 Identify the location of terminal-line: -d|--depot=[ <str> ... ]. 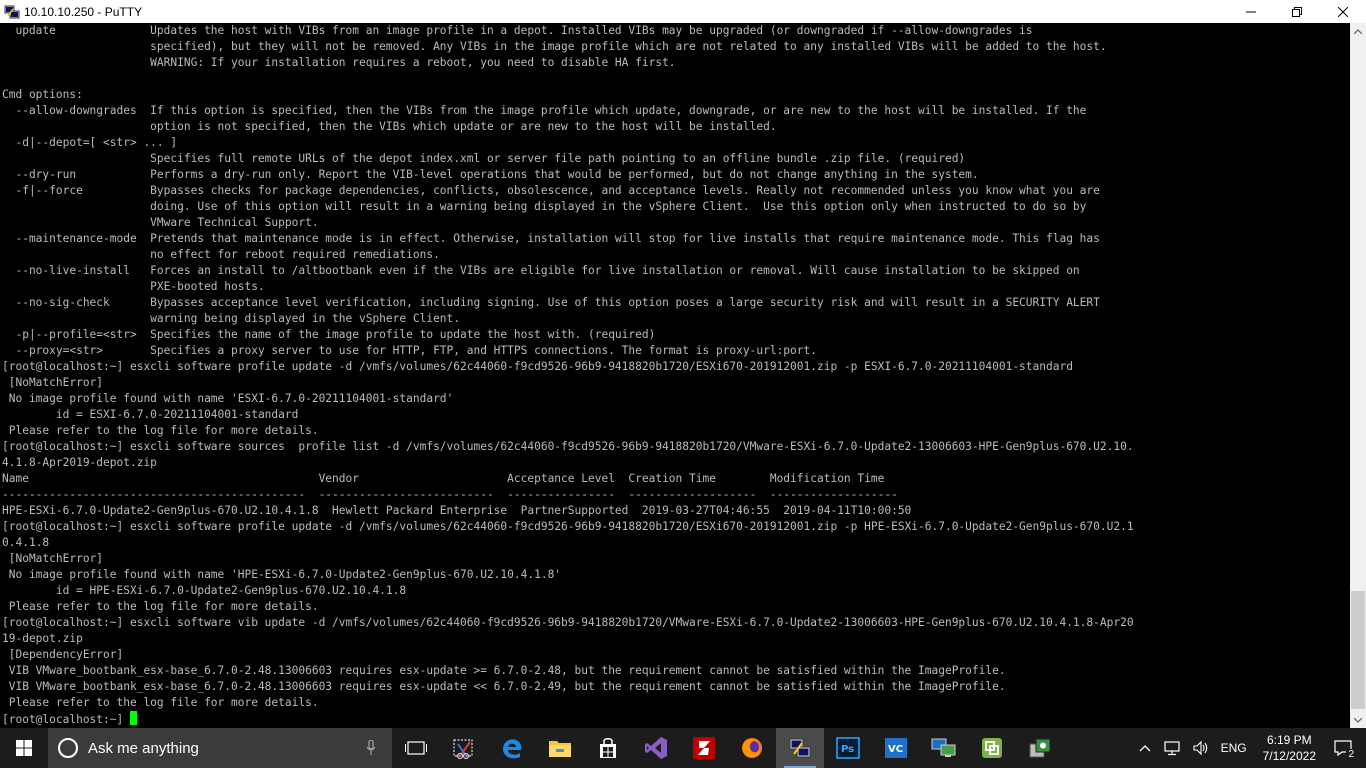
(90, 142).